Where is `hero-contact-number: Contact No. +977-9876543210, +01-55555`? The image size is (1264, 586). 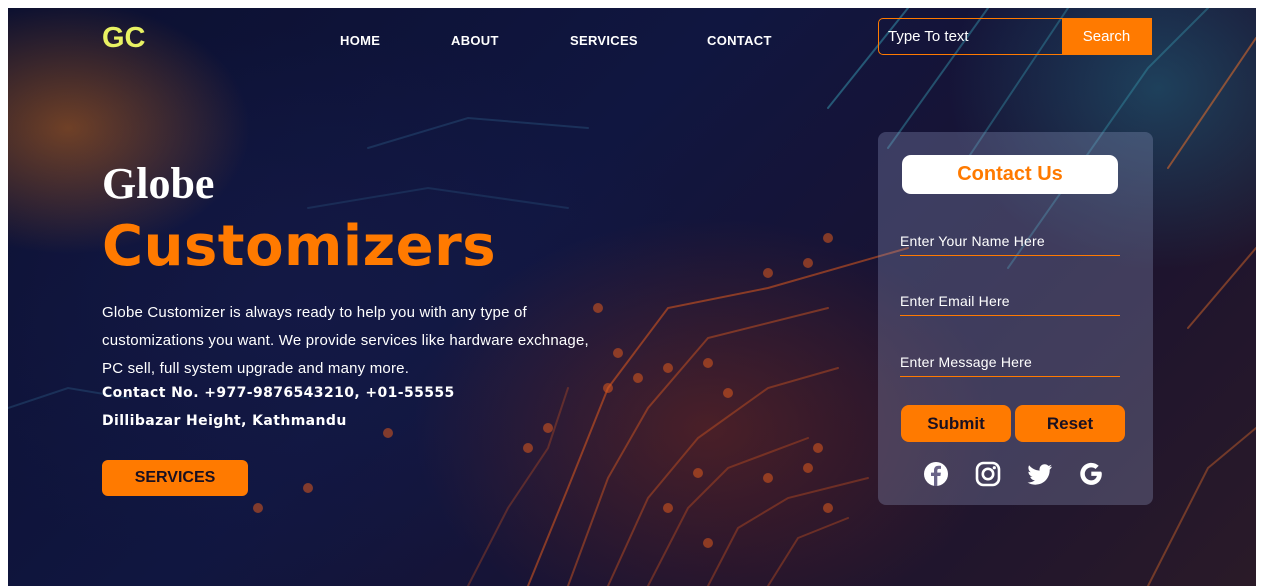 hero-contact-number: Contact No. +977-9876543210, +01-55555 is located at coordinates (278, 393).